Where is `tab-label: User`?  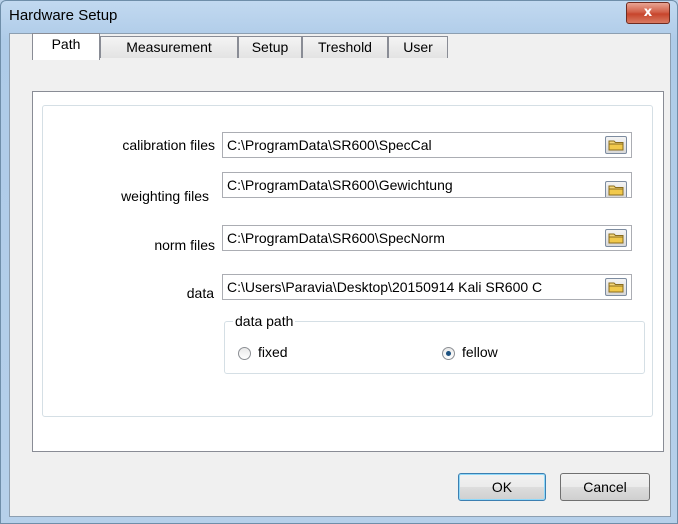 tab-label: User is located at coordinates (418, 47).